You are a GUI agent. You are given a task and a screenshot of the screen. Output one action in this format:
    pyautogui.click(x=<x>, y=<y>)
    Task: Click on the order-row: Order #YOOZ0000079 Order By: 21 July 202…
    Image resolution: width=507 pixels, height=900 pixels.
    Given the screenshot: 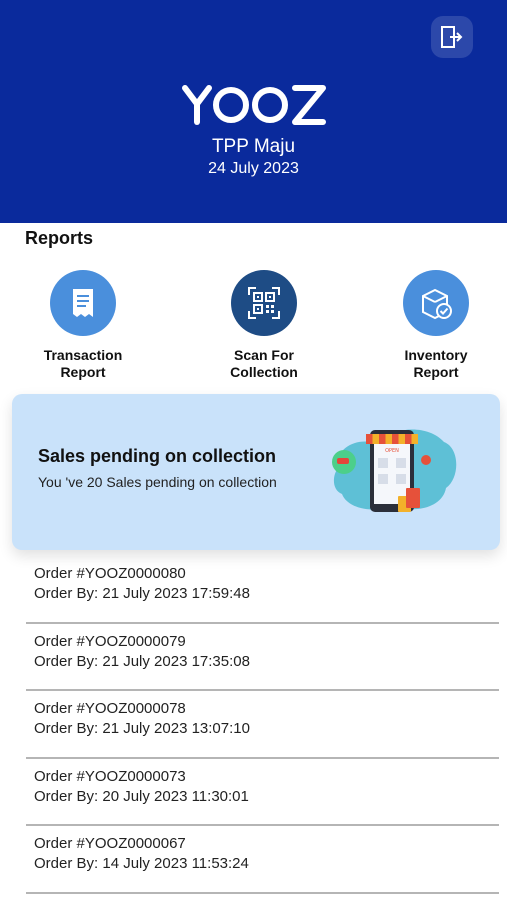 What is the action you would take?
    pyautogui.click(x=262, y=657)
    